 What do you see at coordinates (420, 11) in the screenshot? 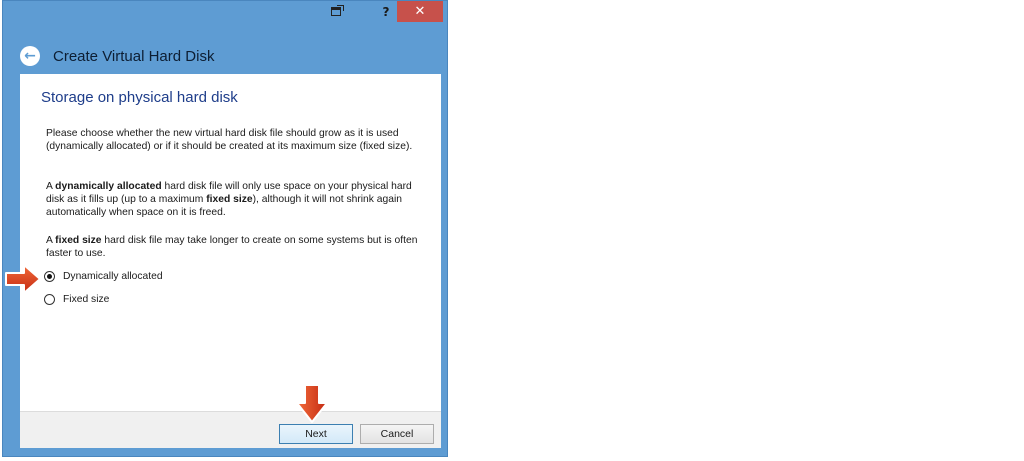
I see `close-button: ✕` at bounding box center [420, 11].